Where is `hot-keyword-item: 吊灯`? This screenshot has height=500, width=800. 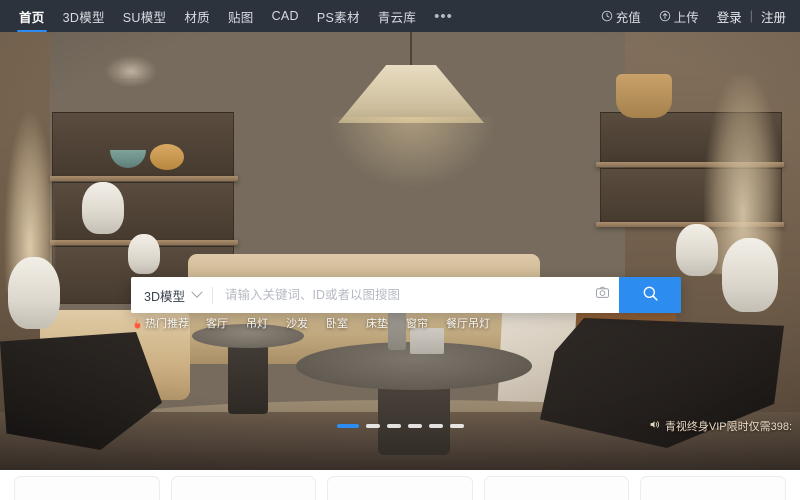
hot-keyword-item: 吊灯 is located at coordinates (257, 323).